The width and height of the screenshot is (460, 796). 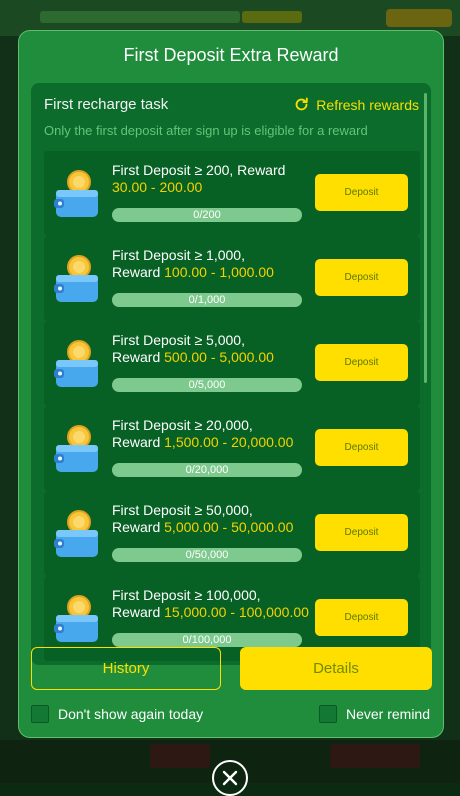 I want to click on never-remind-checkbox, so click(x=327, y=714).